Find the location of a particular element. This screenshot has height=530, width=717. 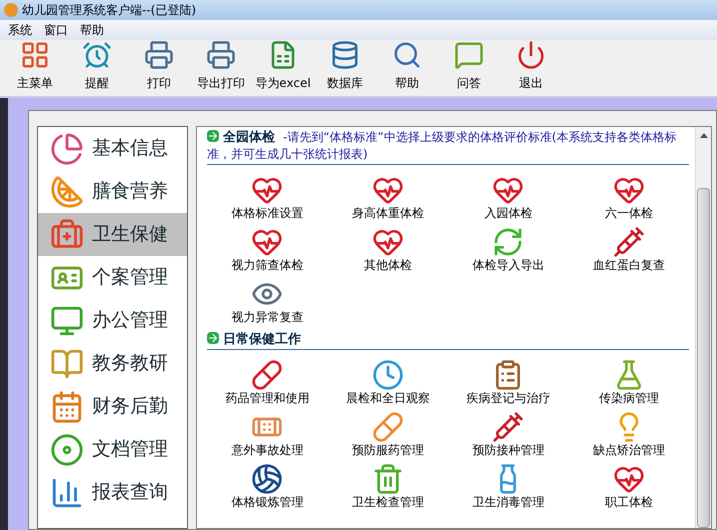

function-button: 入园体检 is located at coordinates (508, 195).